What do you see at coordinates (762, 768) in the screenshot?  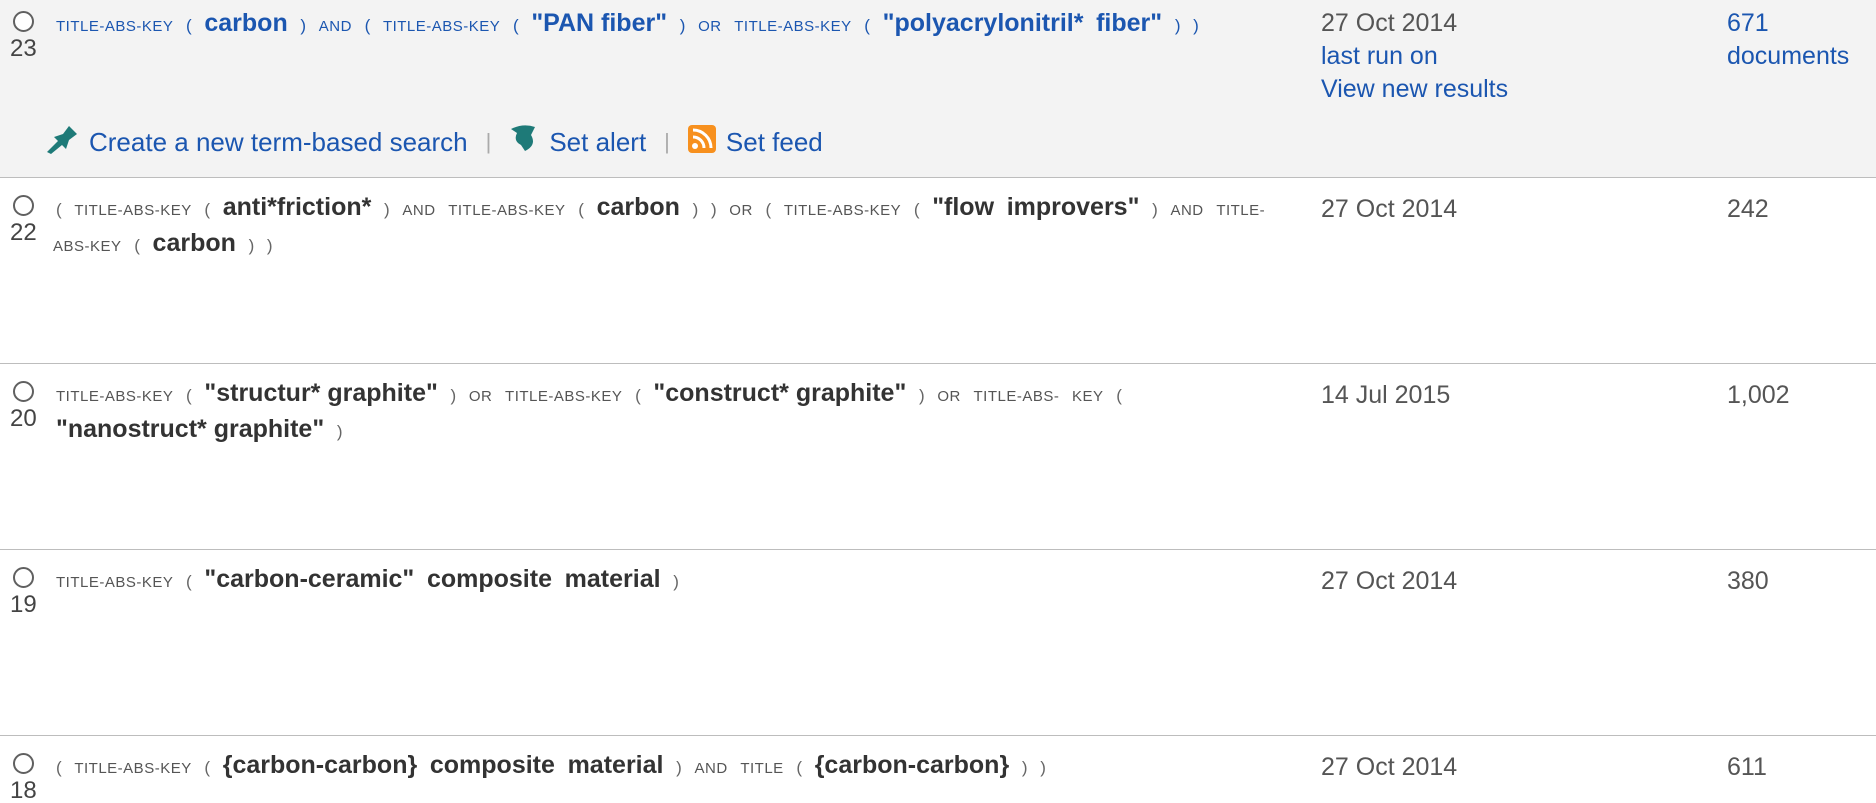 I see `query-field-keyword: TITLE` at bounding box center [762, 768].